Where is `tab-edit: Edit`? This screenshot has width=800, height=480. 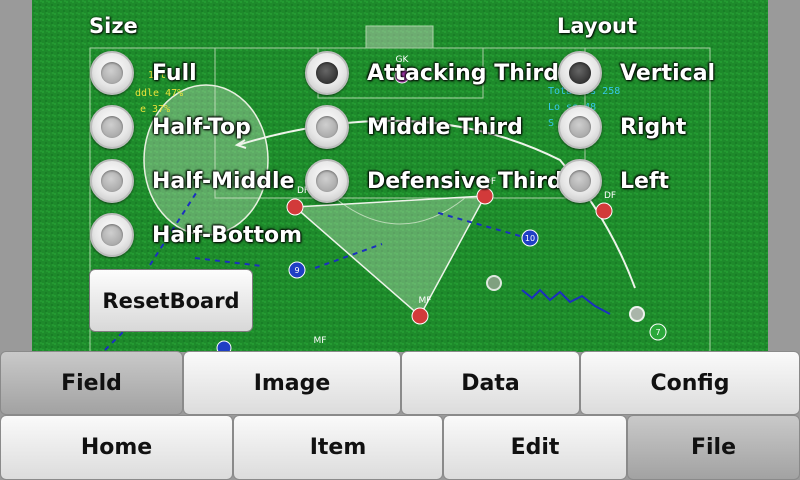
tab-edit: Edit is located at coordinates (535, 447).